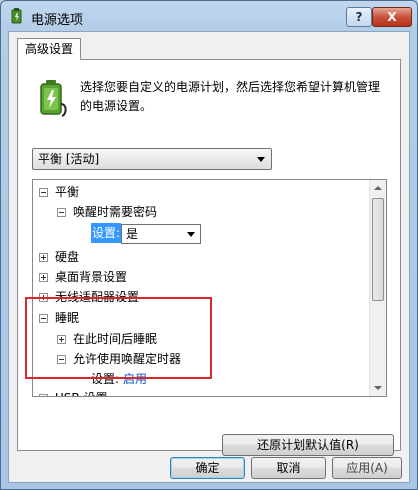 The image size is (418, 490). I want to click on title-bar: 电源选项 ? X, so click(209, 16).